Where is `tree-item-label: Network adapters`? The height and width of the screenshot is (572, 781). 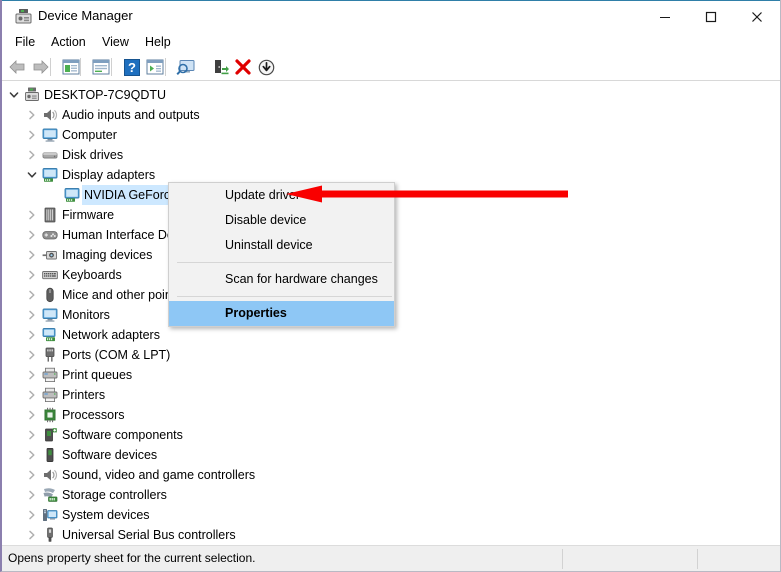 tree-item-label: Network adapters is located at coordinates (111, 335).